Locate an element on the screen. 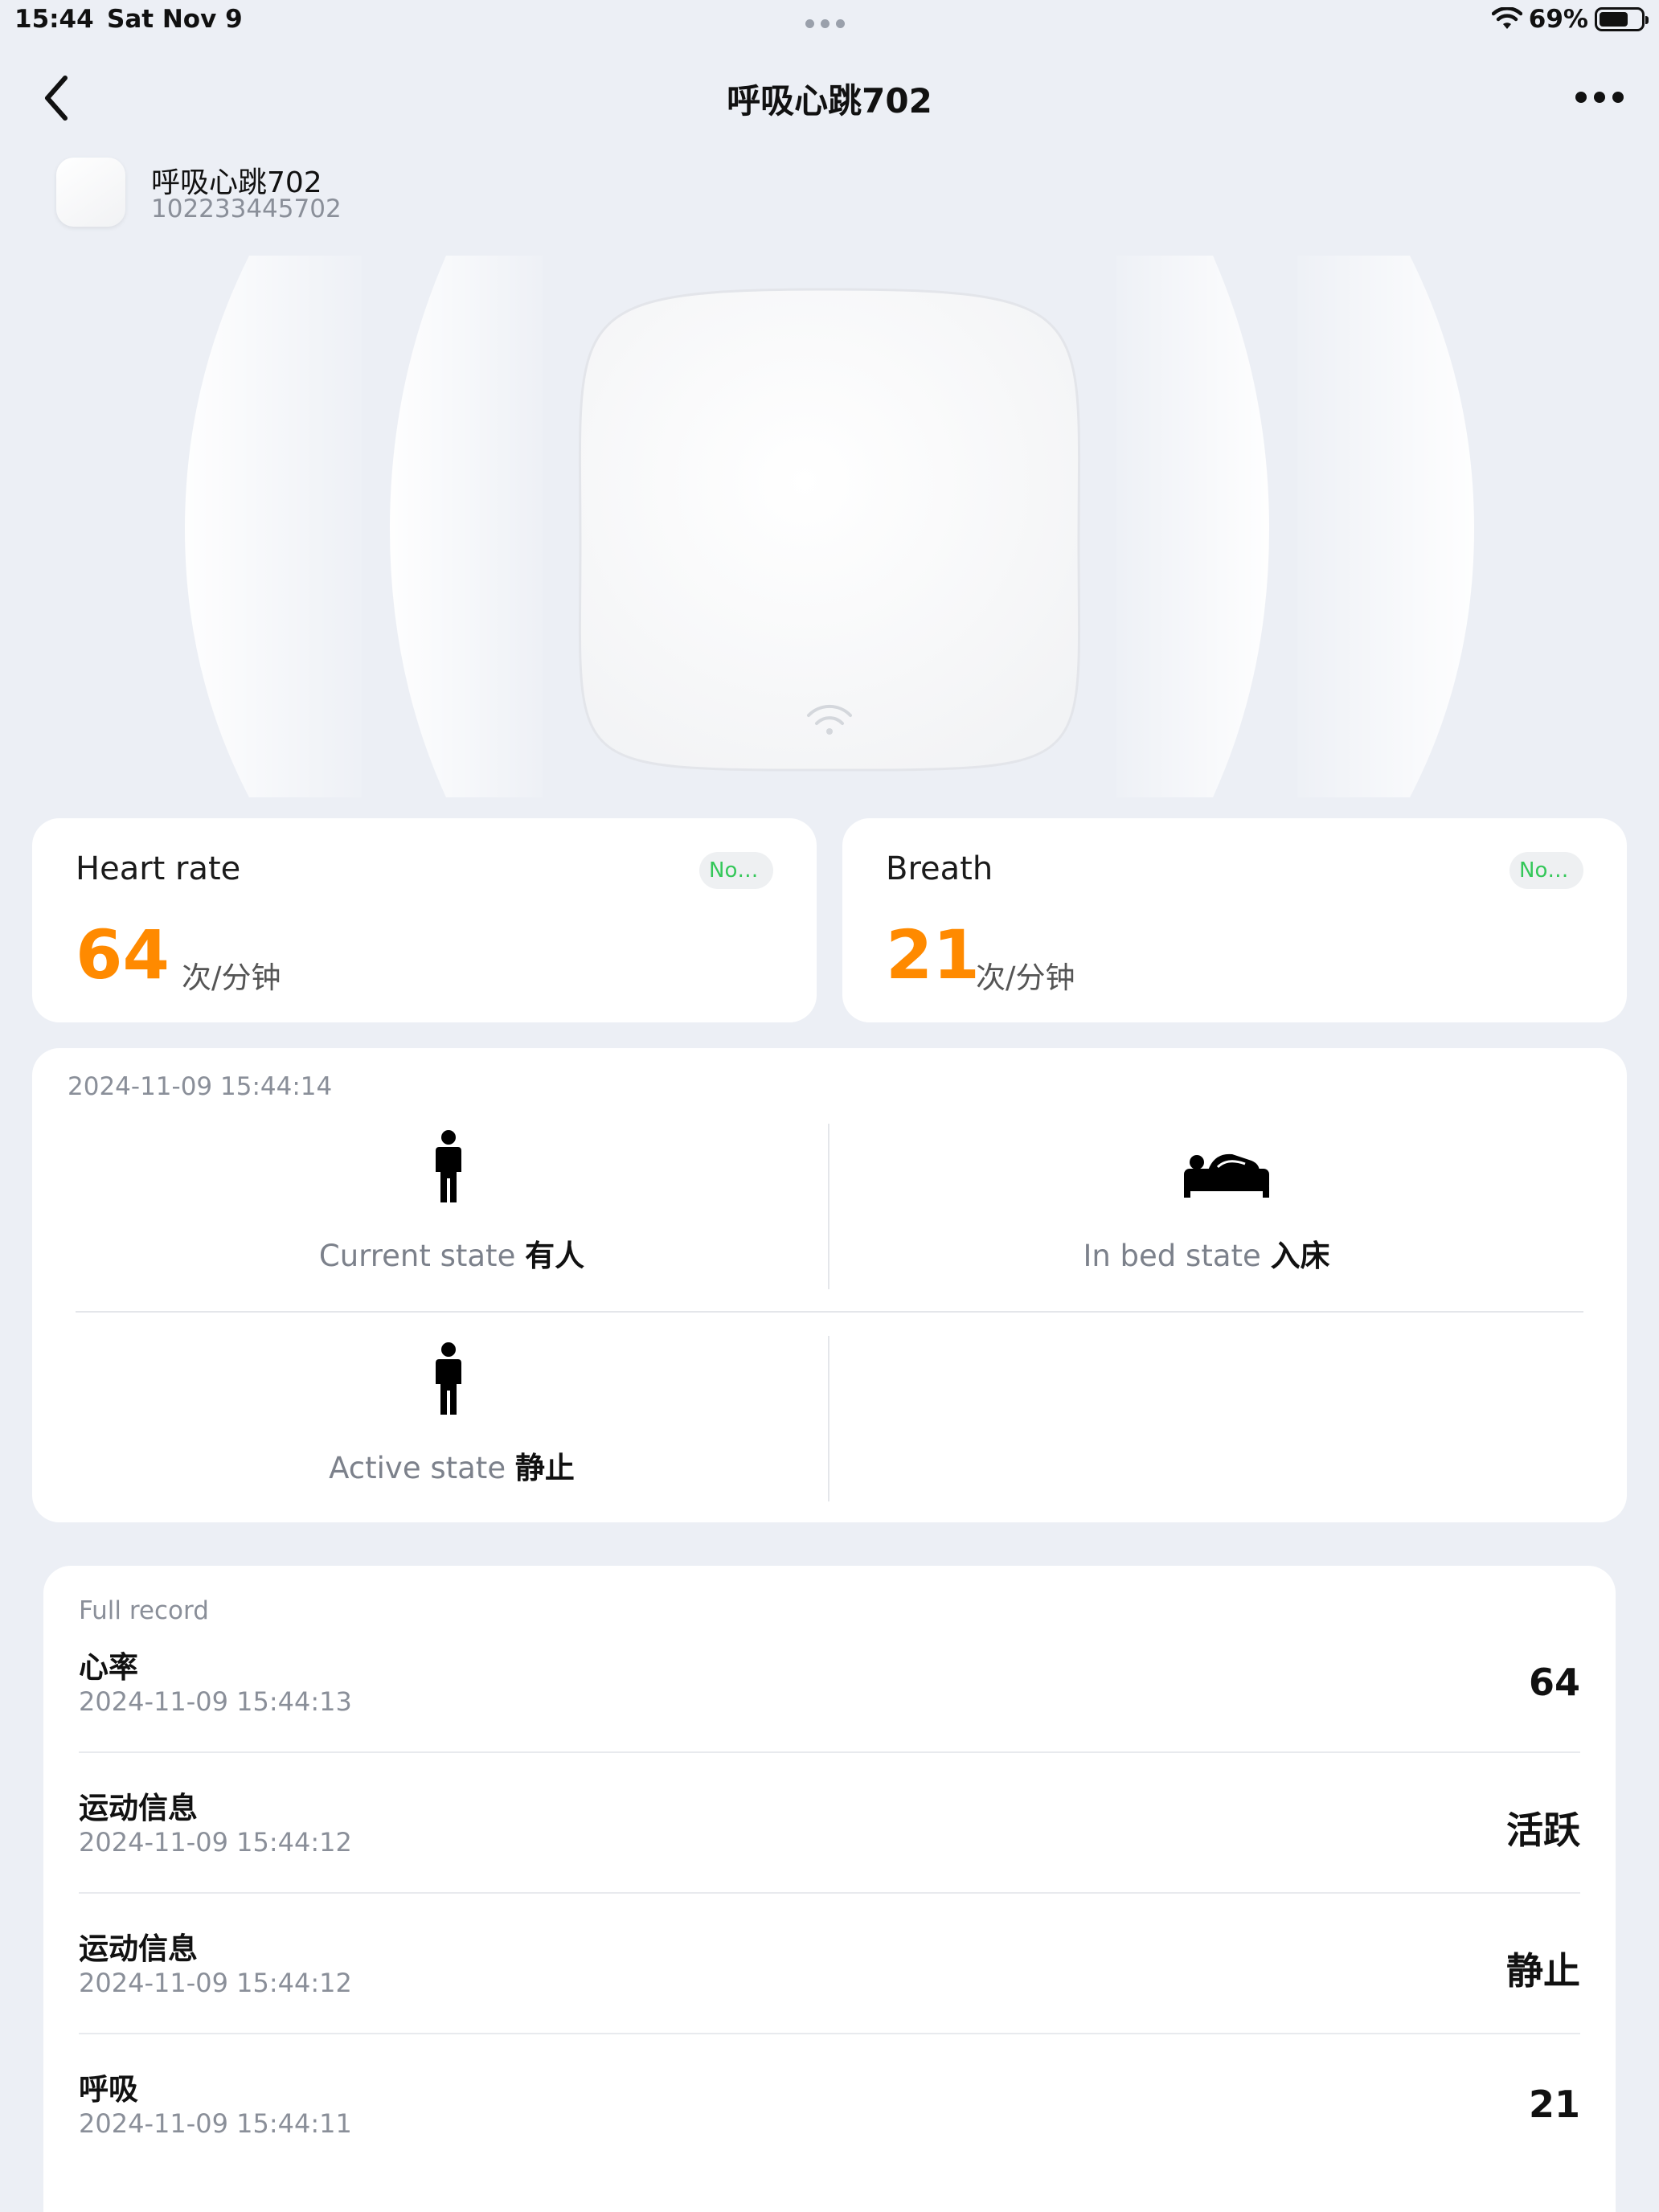 This screenshot has width=1659, height=2212. record-time: 2024-11-09 15:44:13 is located at coordinates (216, 1702).